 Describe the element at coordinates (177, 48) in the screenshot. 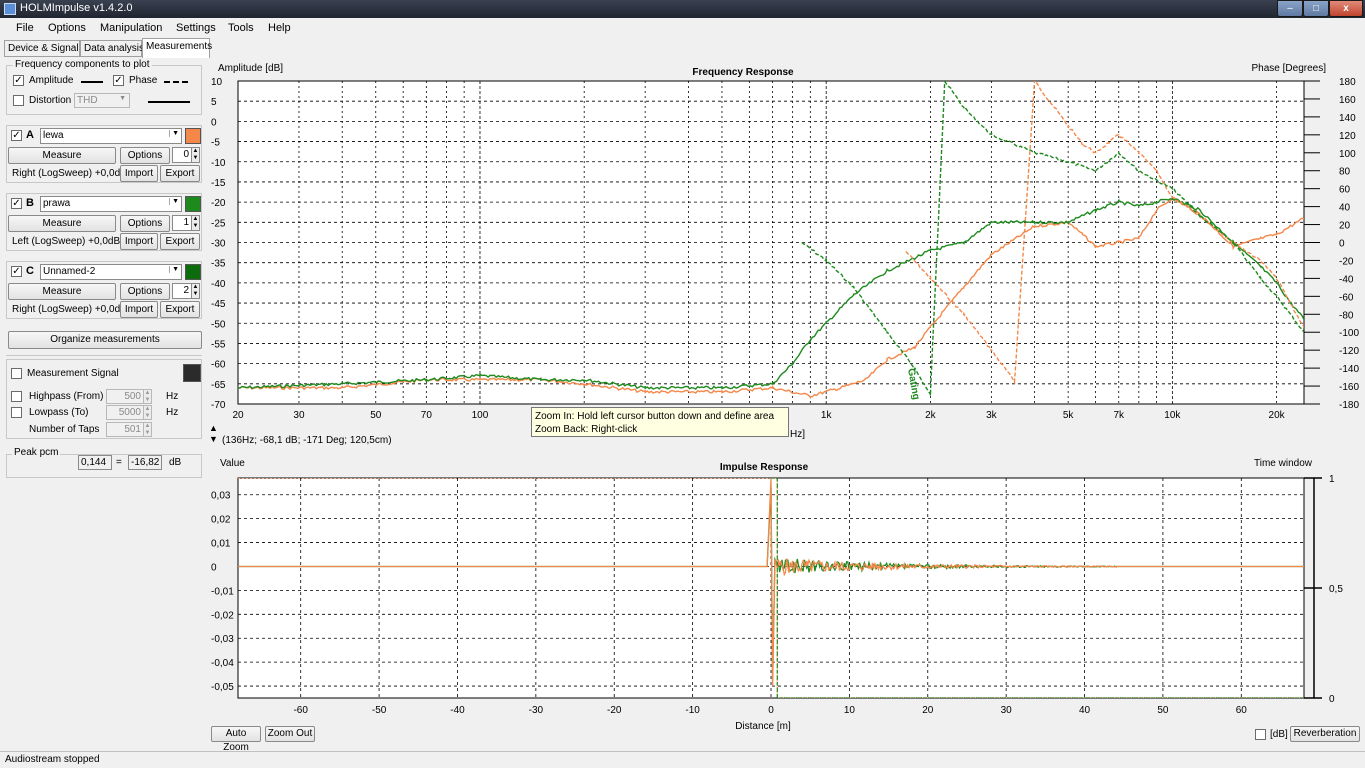

I see `tab-measurements: Measurements` at that location.